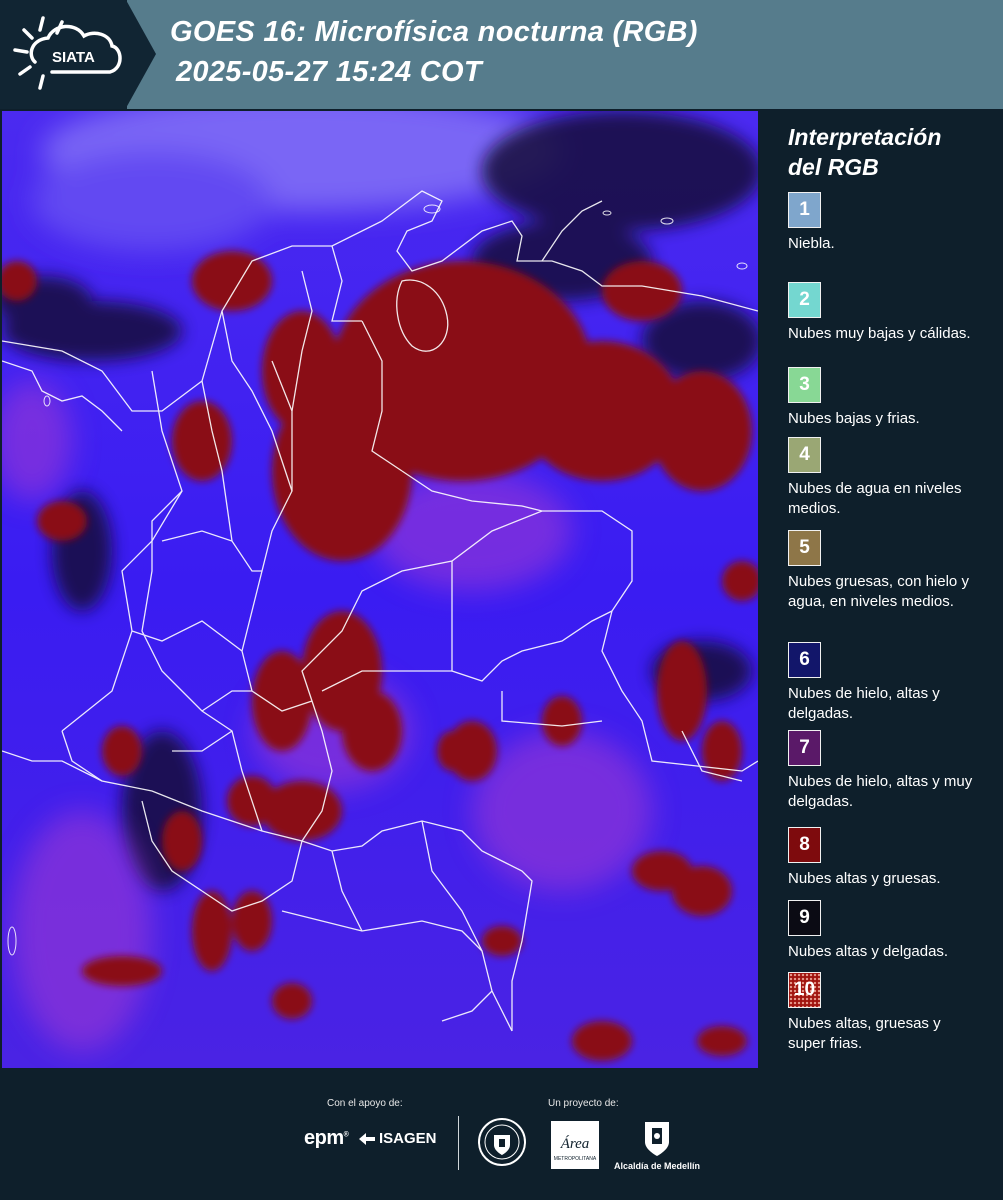 Image resolution: width=1003 pixels, height=1200 pixels. Describe the element at coordinates (804, 300) in the screenshot. I see `legend-swatch: 2` at that location.